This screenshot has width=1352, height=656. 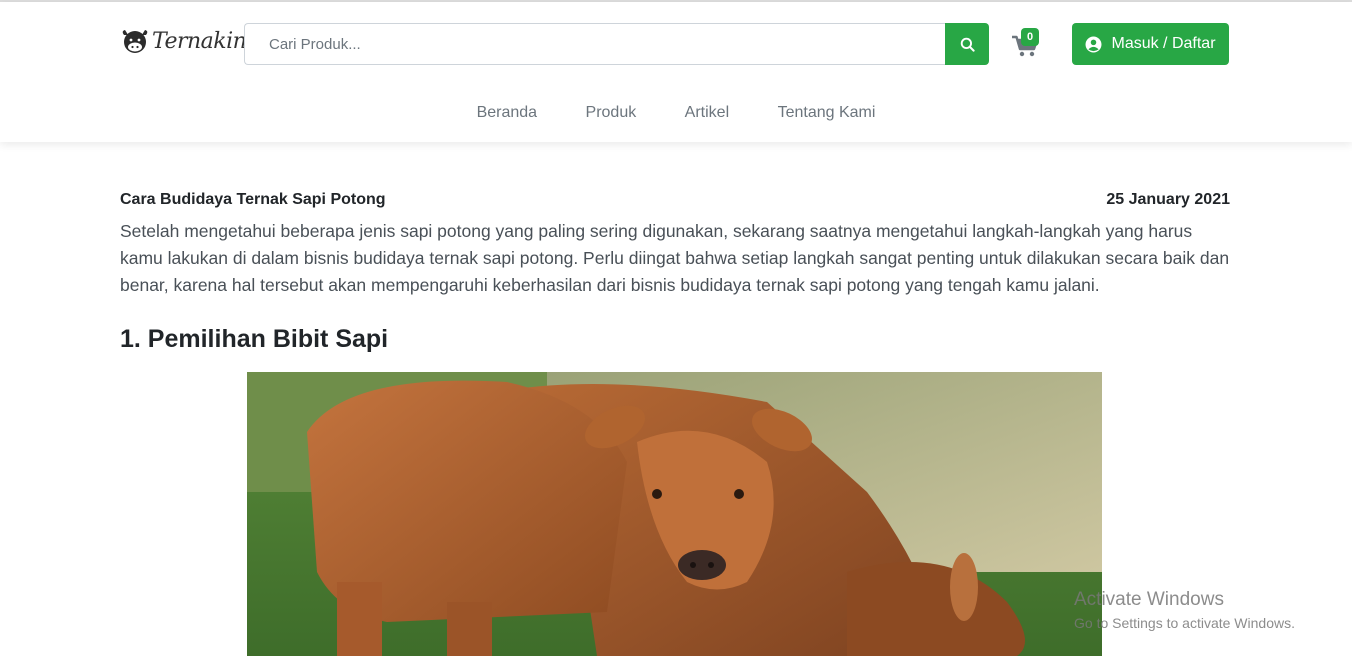 What do you see at coordinates (827, 113) in the screenshot?
I see `nav-item-tentang-kami: Tentang Kami` at bounding box center [827, 113].